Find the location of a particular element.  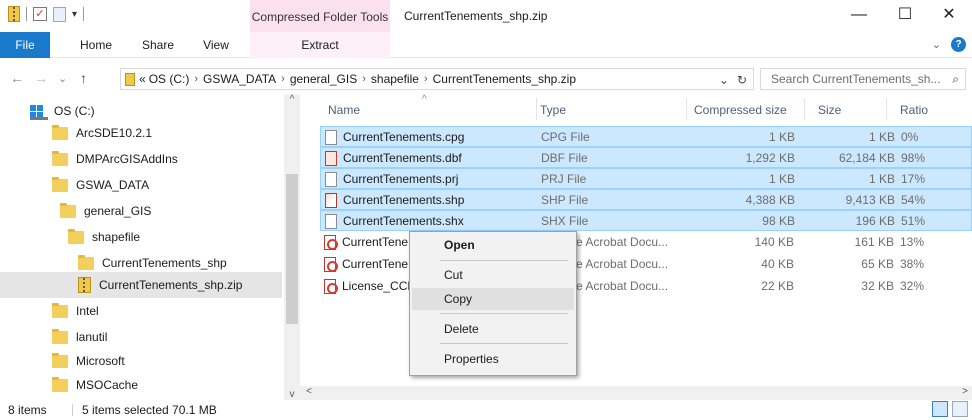

menu-item-open: Open is located at coordinates (493, 245).